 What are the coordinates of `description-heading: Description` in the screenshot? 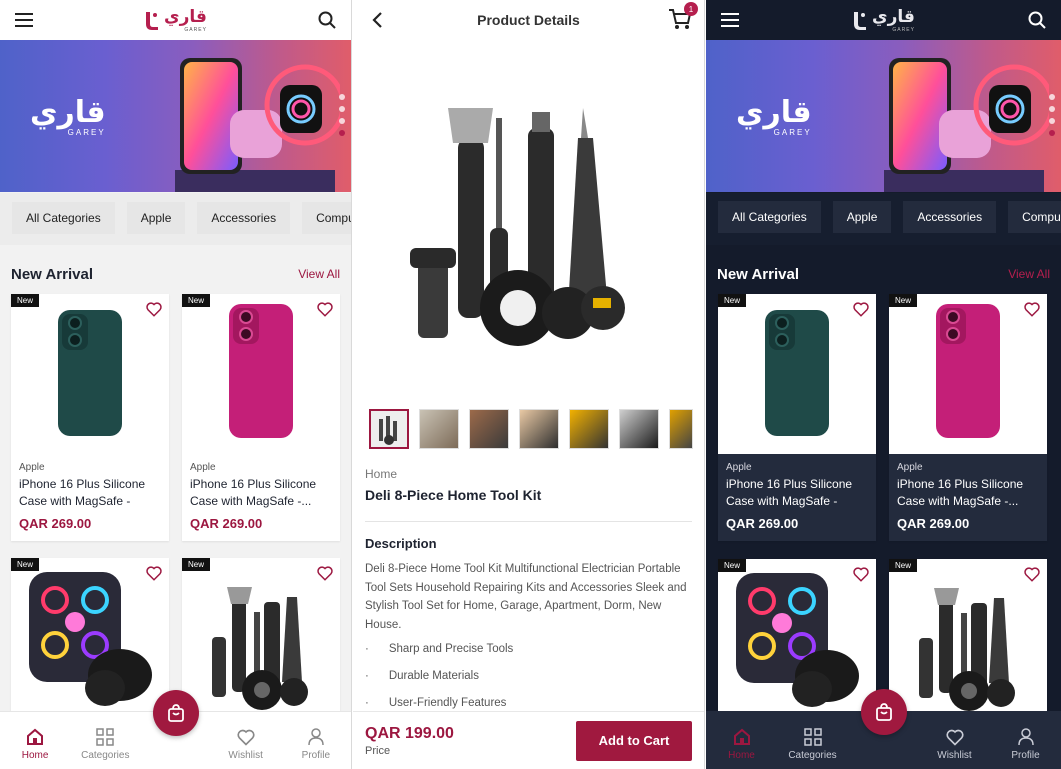 It's located at (401, 543).